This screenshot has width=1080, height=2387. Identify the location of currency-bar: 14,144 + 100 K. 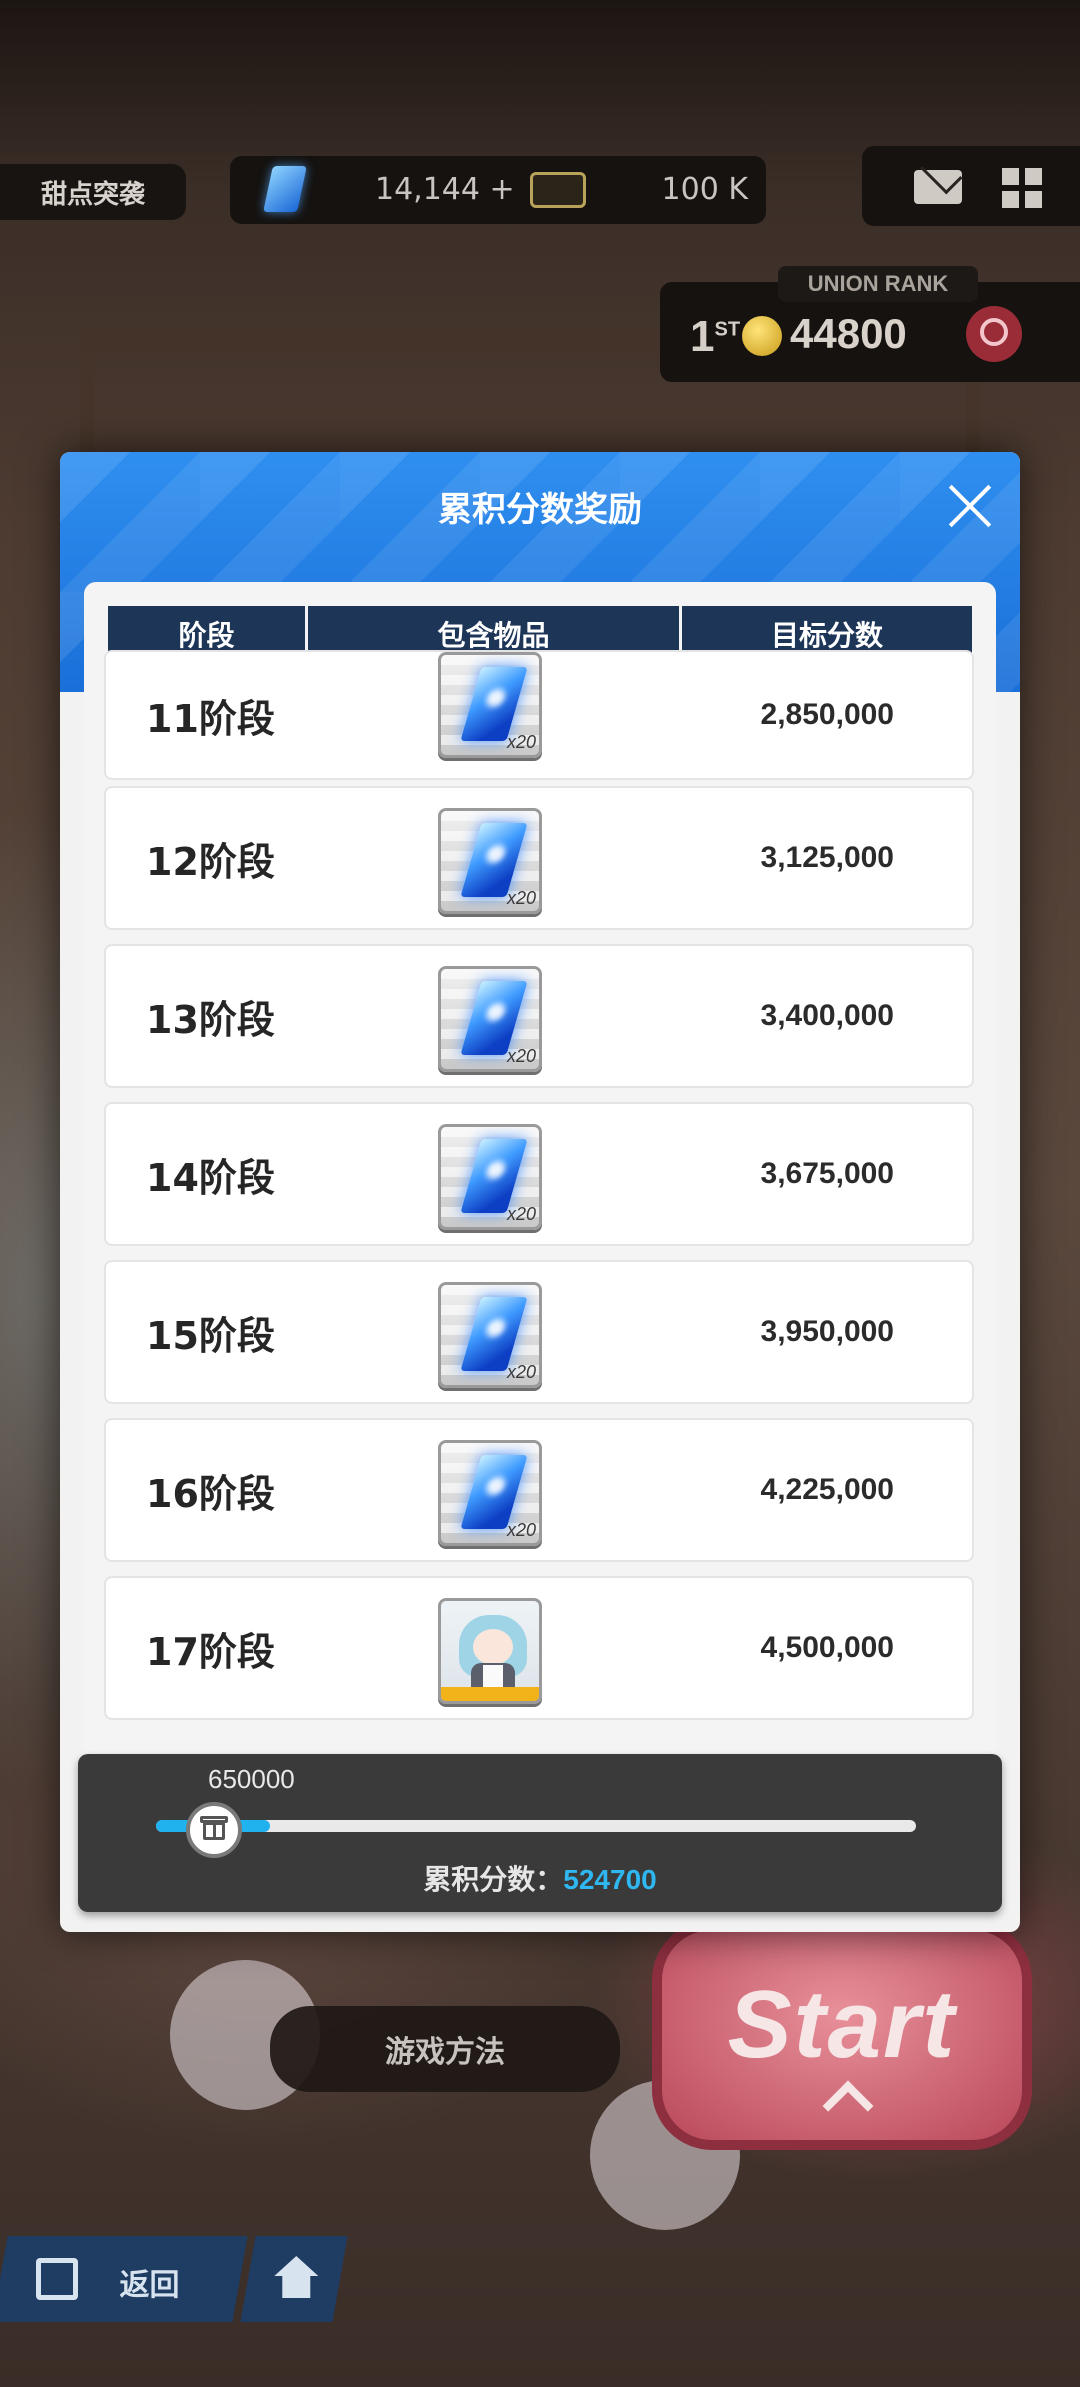
(498, 190).